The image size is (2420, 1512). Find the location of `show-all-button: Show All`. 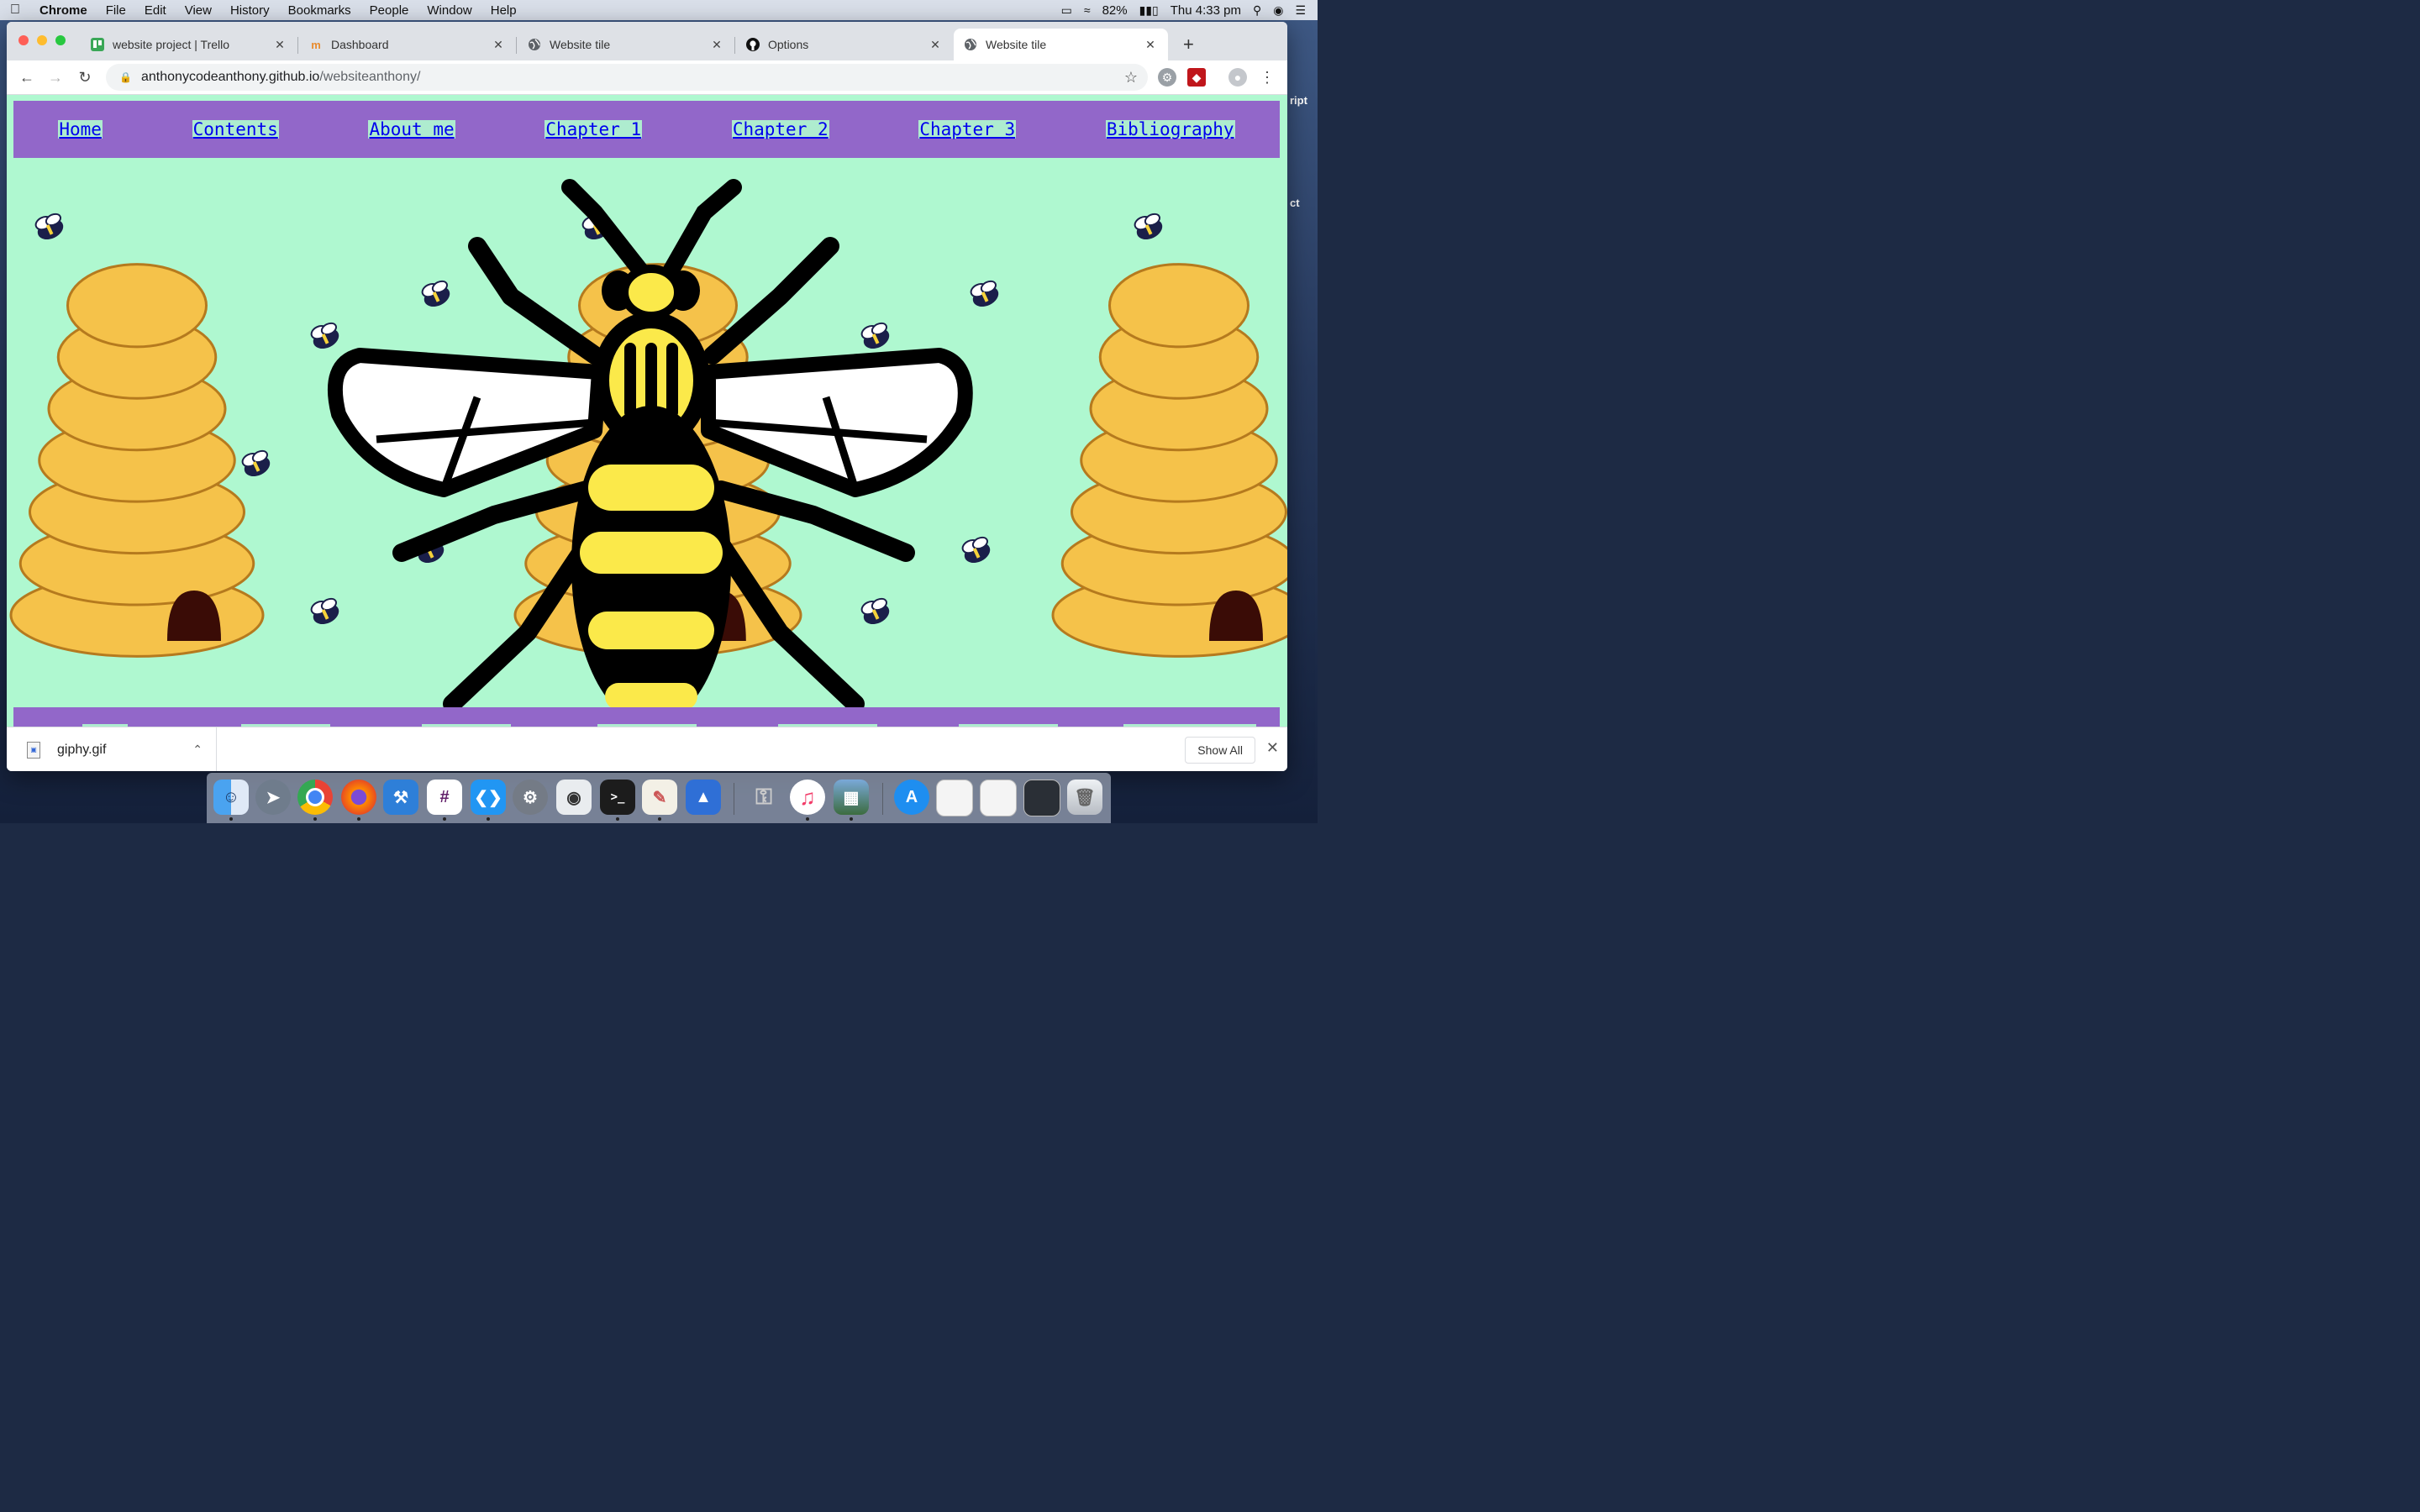

show-all-button: Show All is located at coordinates (1220, 750).